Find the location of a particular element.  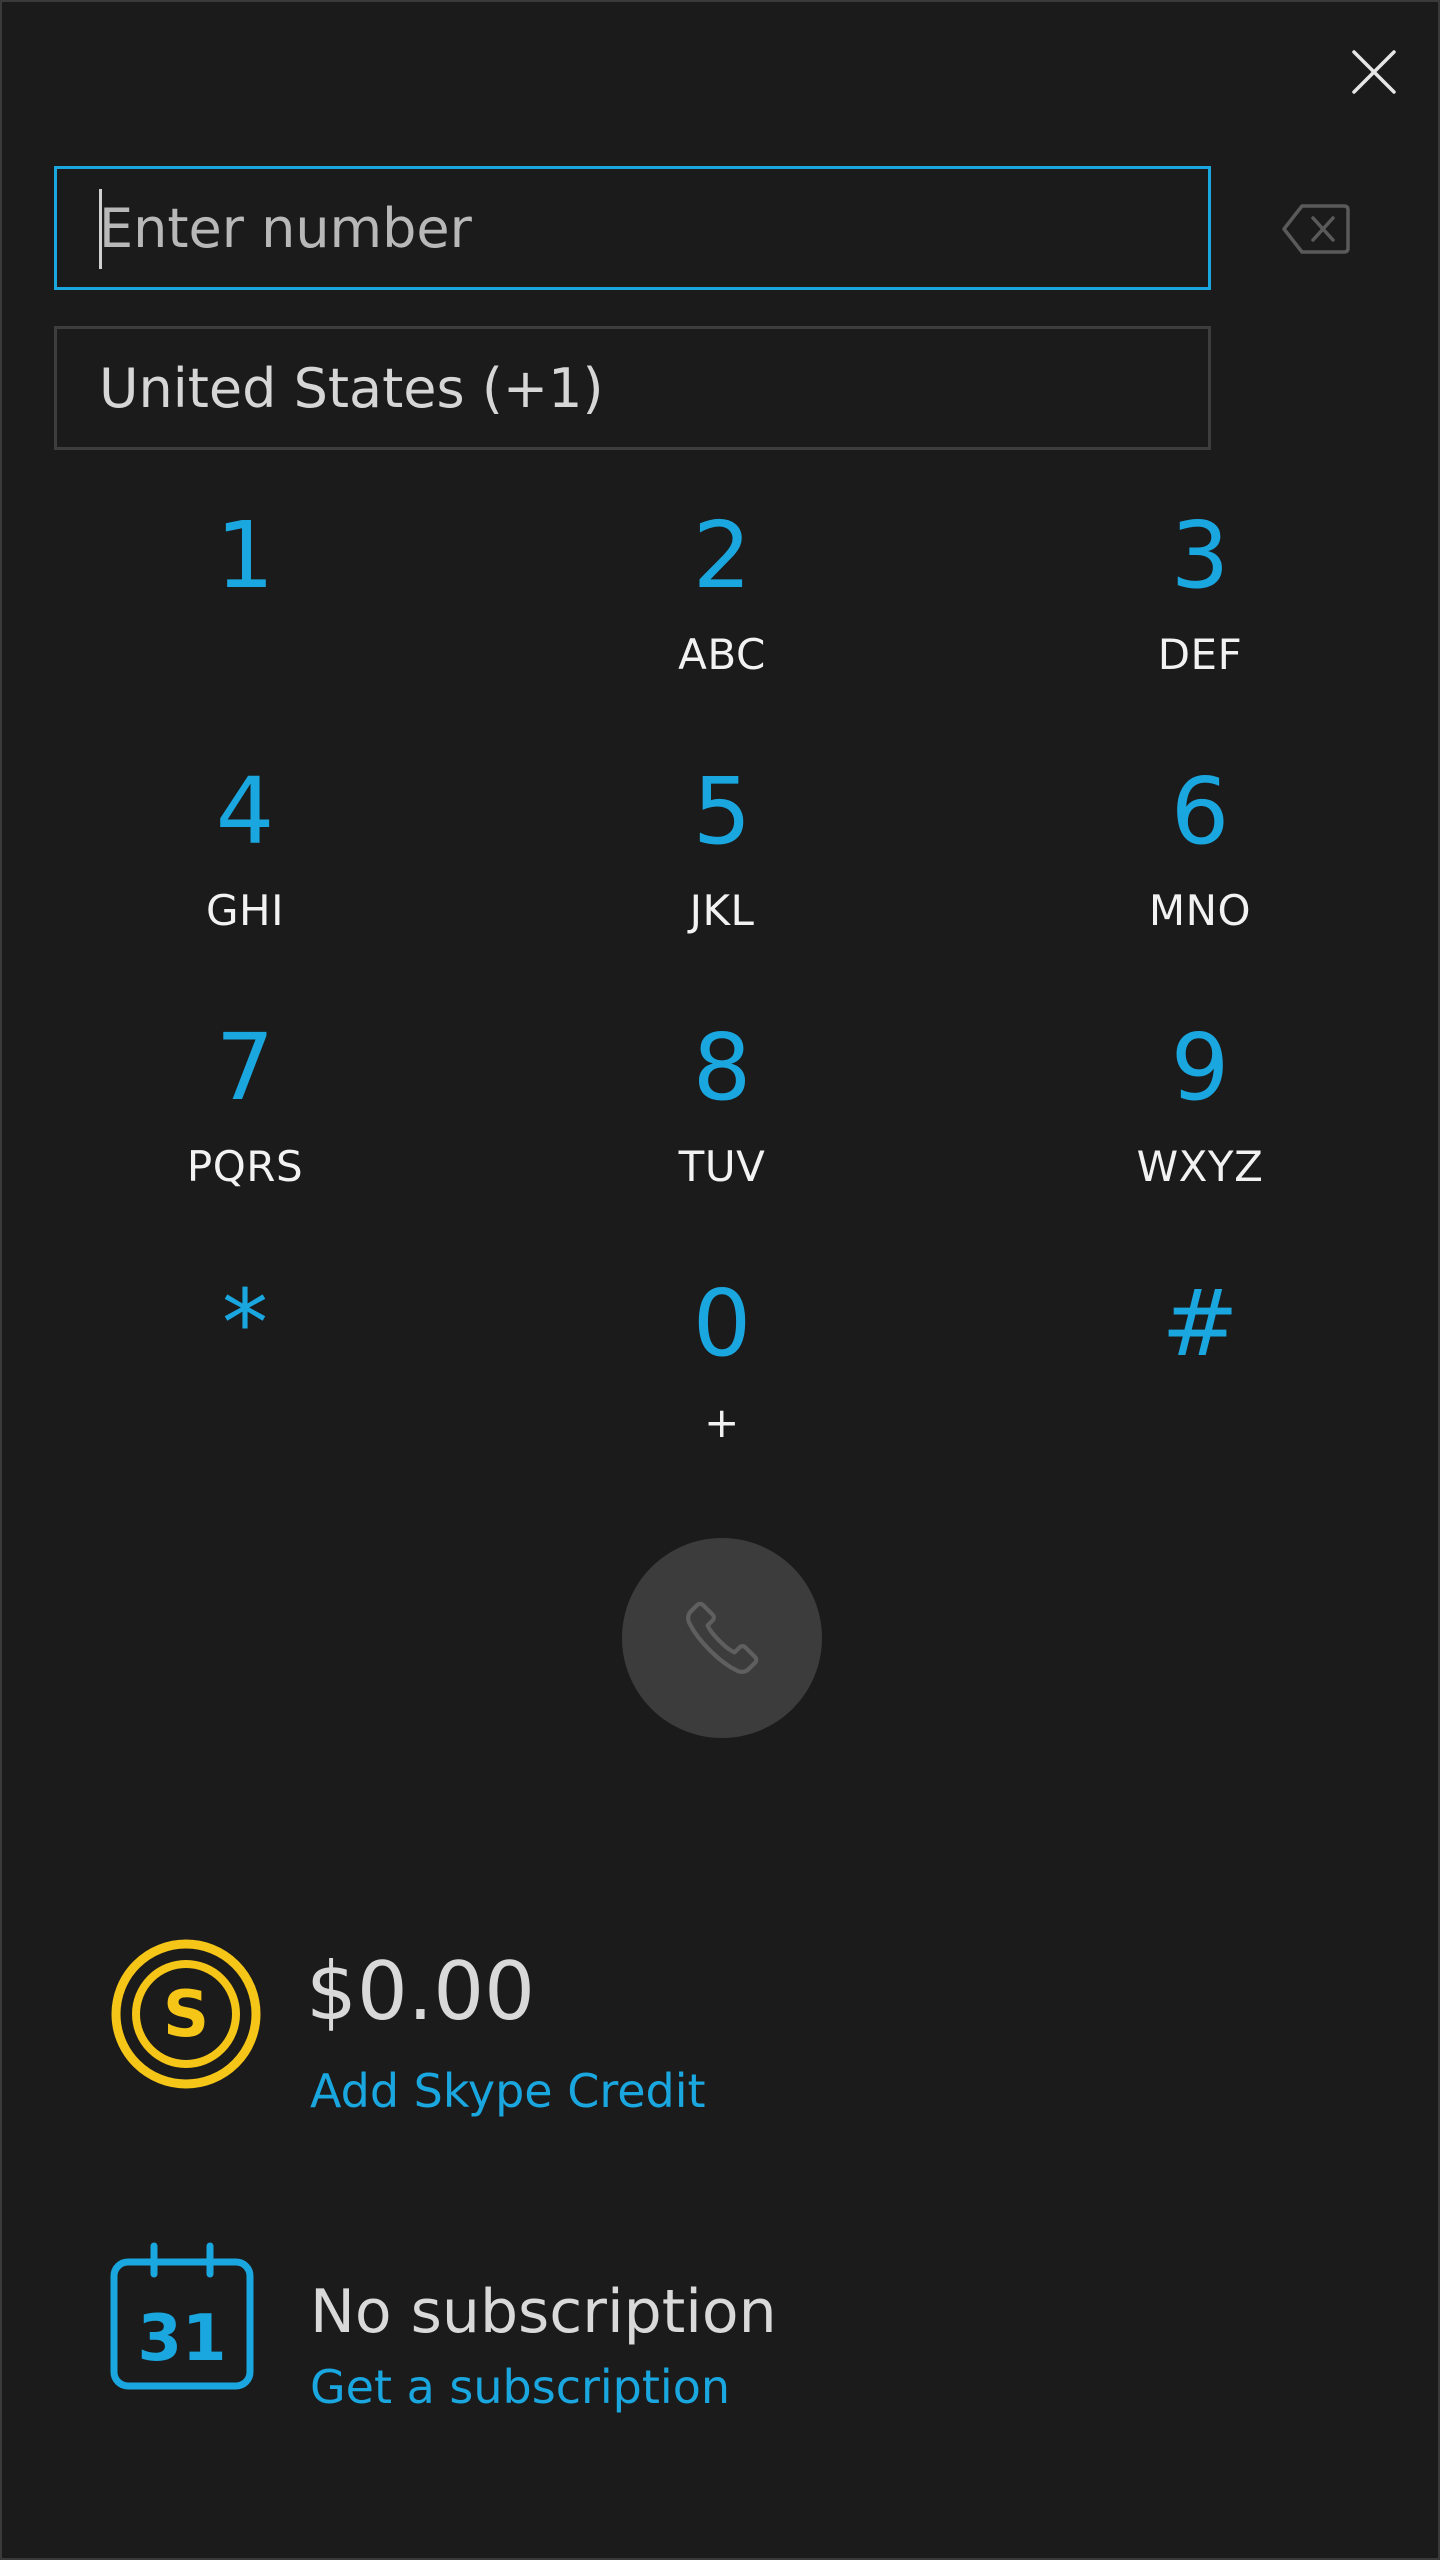

key-letters: WXYZ is located at coordinates (1200, 1166).